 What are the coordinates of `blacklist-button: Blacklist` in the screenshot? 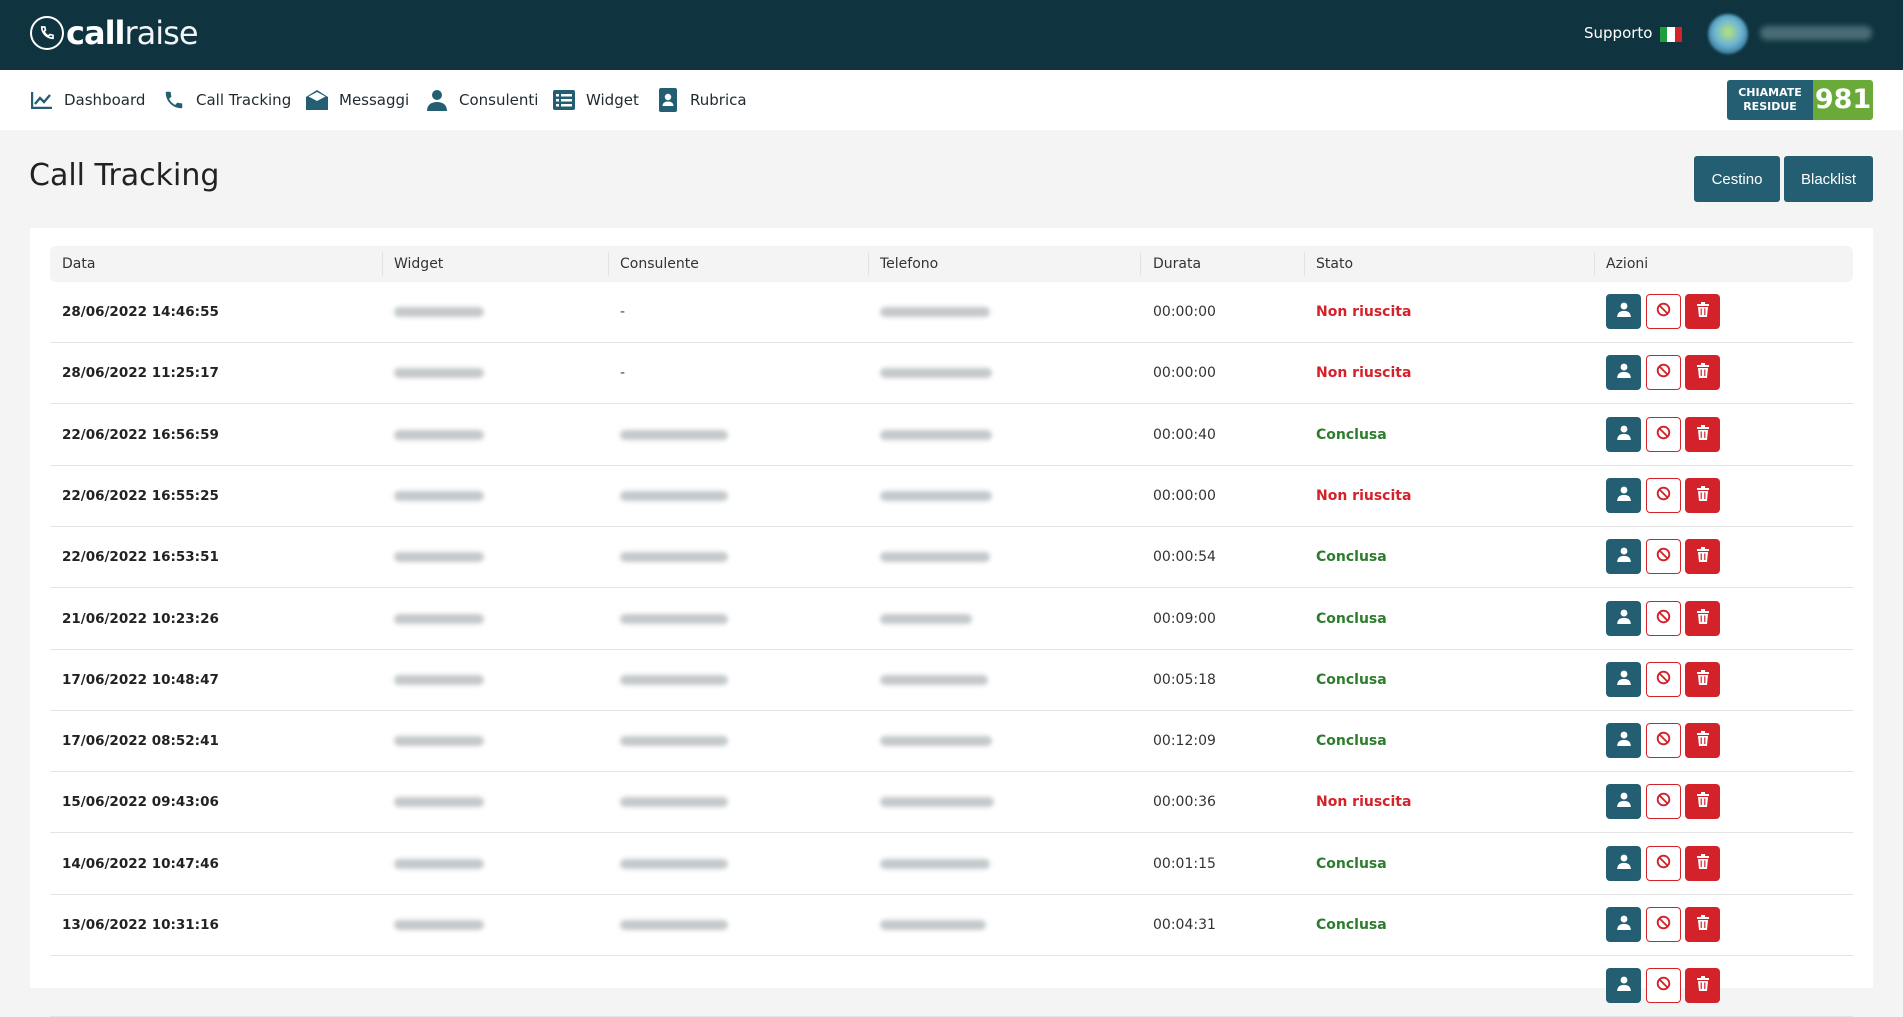 It's located at (1828, 179).